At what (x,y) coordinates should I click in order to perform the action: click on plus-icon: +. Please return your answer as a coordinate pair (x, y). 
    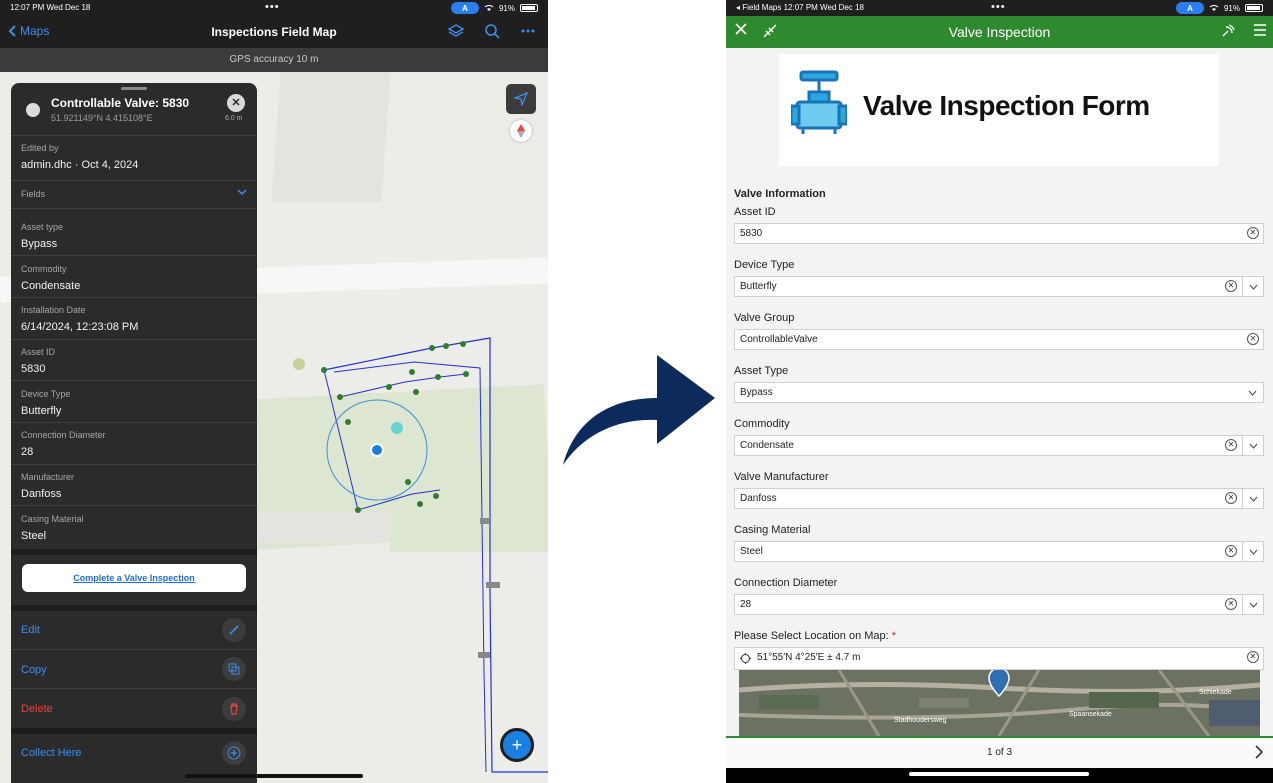
    Looking at the image, I should click on (517, 744).